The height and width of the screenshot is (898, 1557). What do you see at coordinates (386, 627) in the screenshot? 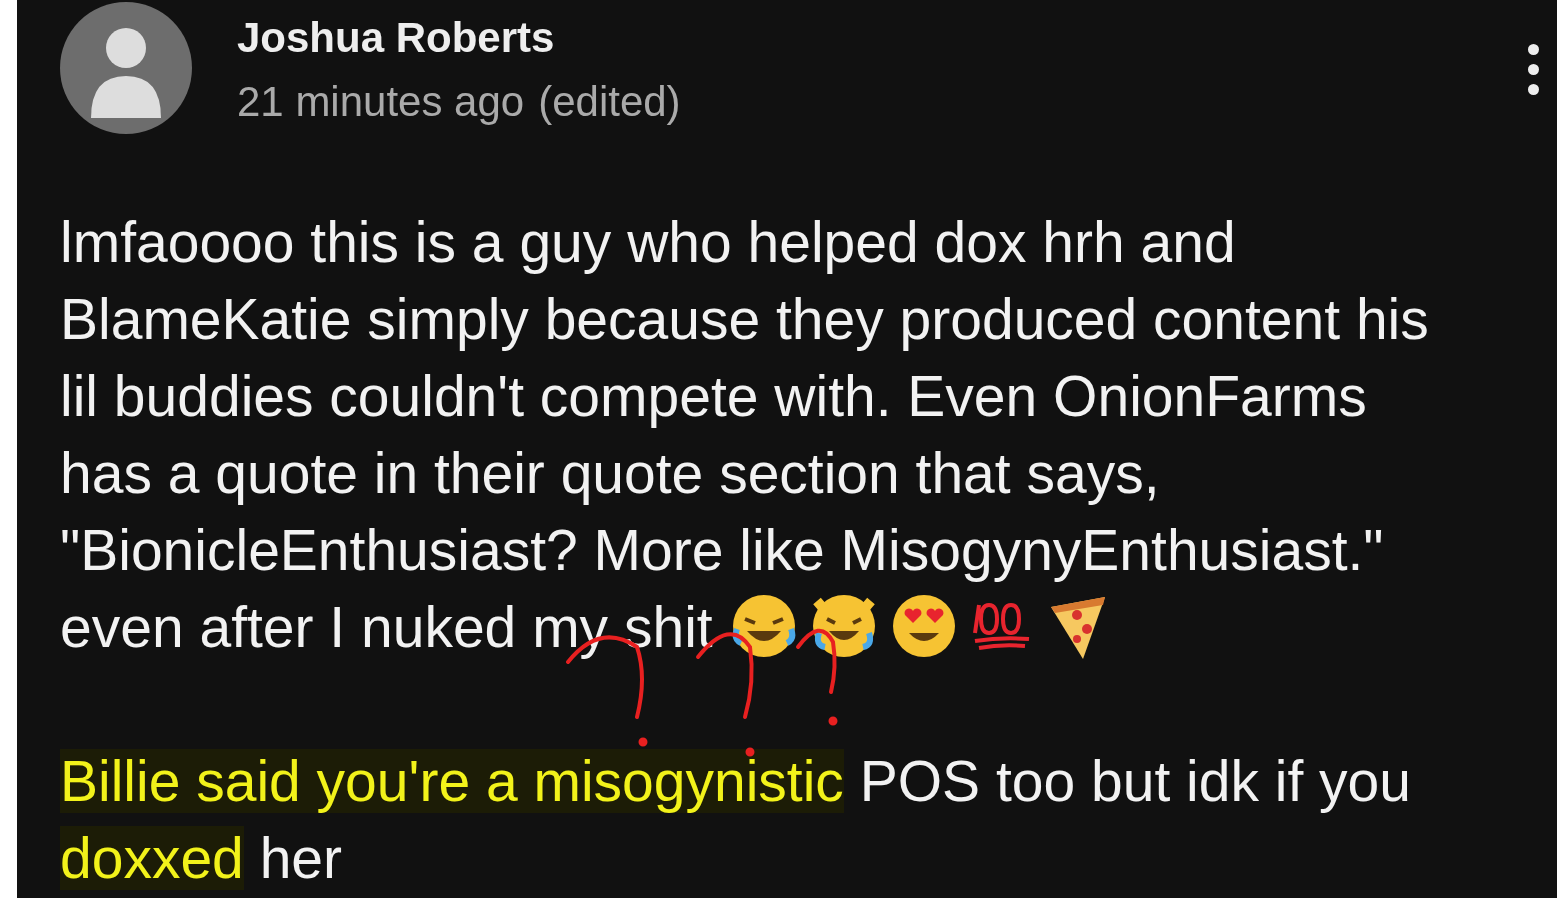
I see `comment-text-line: even after I nuked my shit` at bounding box center [386, 627].